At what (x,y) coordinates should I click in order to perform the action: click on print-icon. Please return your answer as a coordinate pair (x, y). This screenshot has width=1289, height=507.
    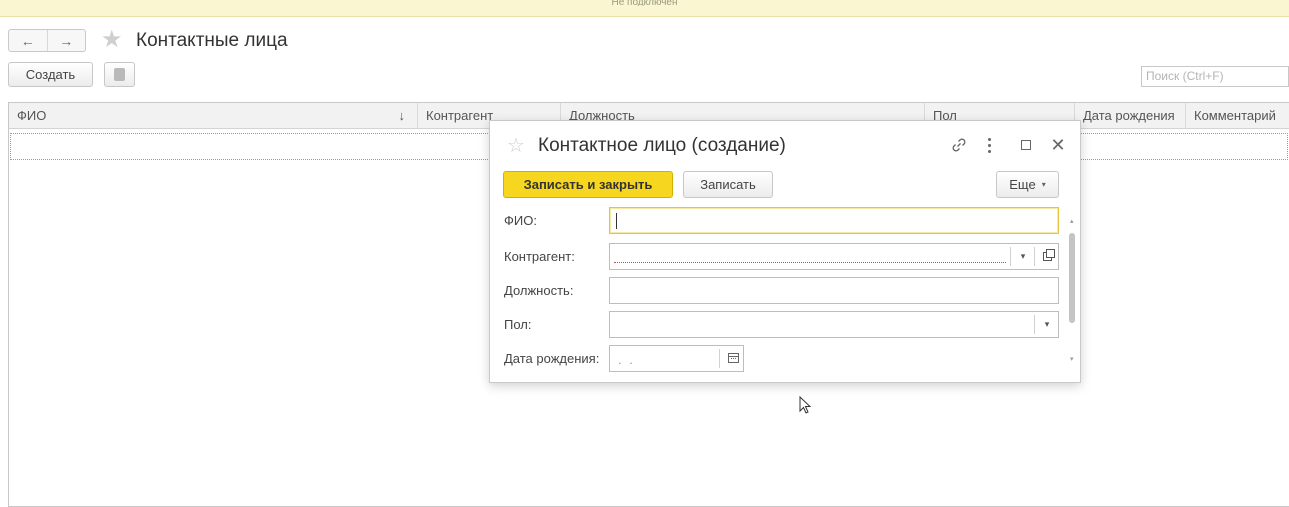
    Looking at the image, I should click on (119, 74).